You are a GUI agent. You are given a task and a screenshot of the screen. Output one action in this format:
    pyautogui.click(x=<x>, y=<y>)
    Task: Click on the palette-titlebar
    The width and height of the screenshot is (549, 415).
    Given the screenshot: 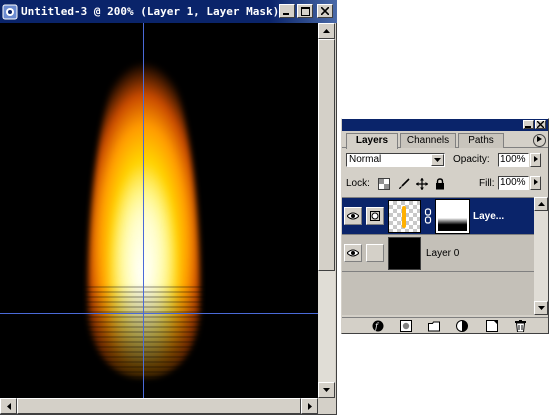 What is the action you would take?
    pyautogui.click(x=445, y=125)
    